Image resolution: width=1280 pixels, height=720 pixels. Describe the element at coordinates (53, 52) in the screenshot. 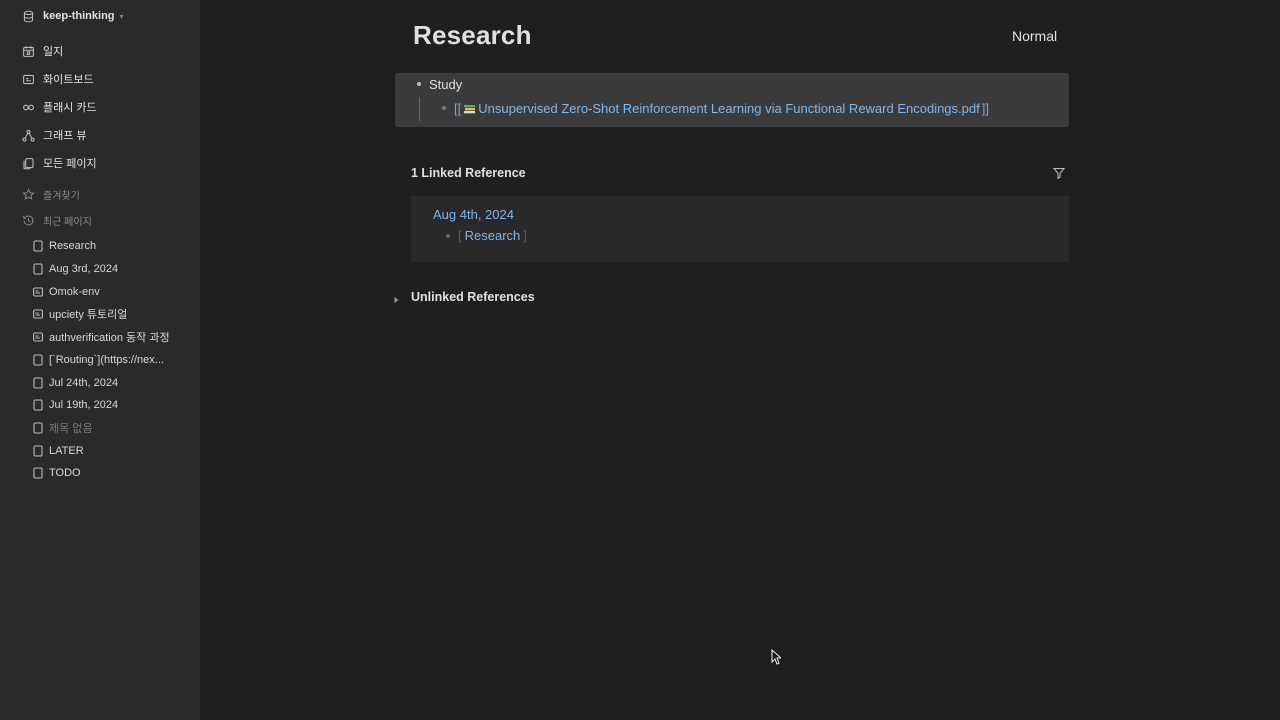

I see `nav-label: 일지` at that location.